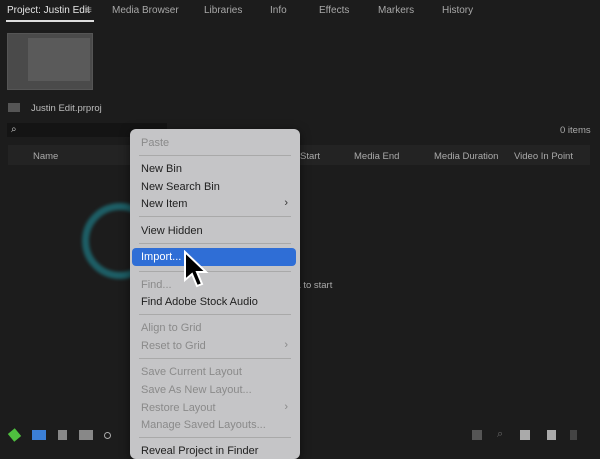  I want to click on find-icon: ⌕, so click(500, 434).